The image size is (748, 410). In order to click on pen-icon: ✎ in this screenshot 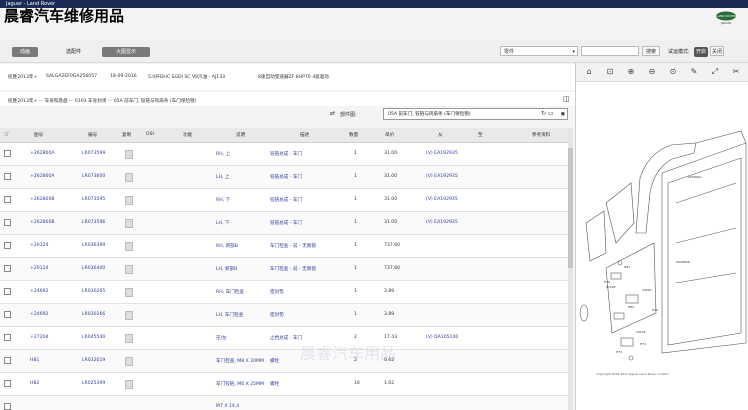, I will do `click(694, 72)`.